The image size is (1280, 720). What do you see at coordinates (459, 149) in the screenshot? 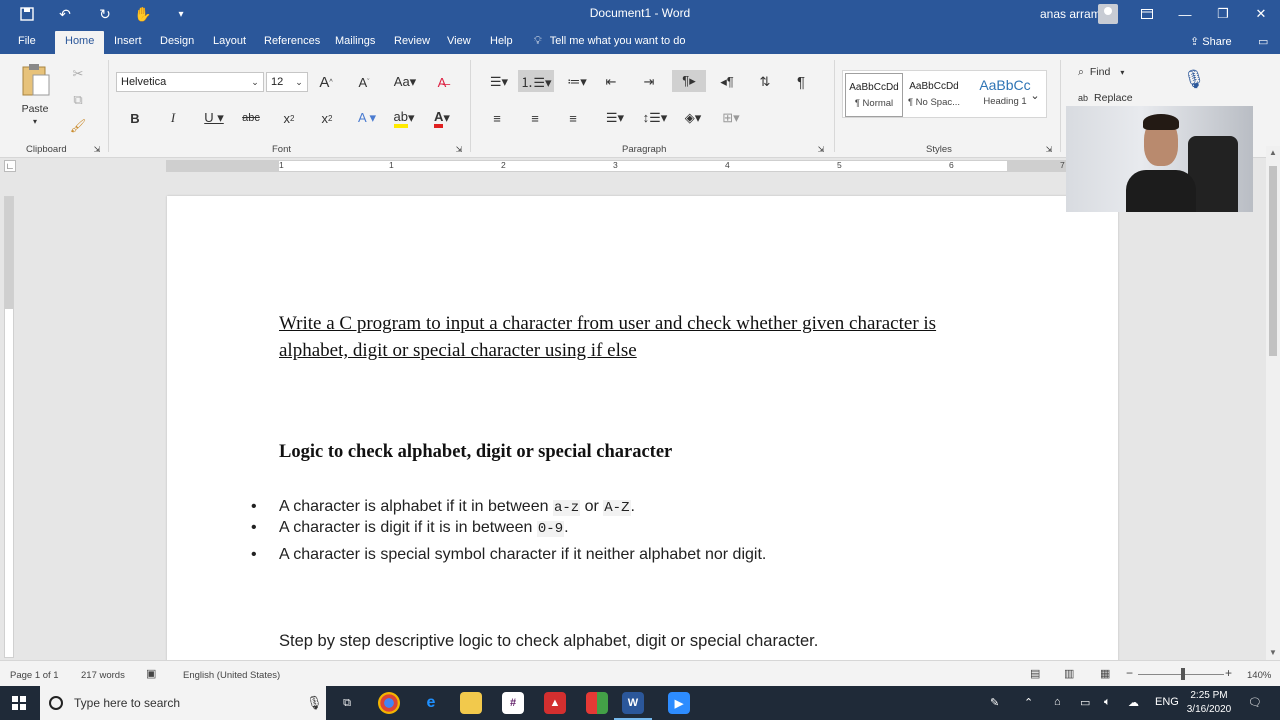
I see `font-launcher-icon: ⇲` at bounding box center [459, 149].